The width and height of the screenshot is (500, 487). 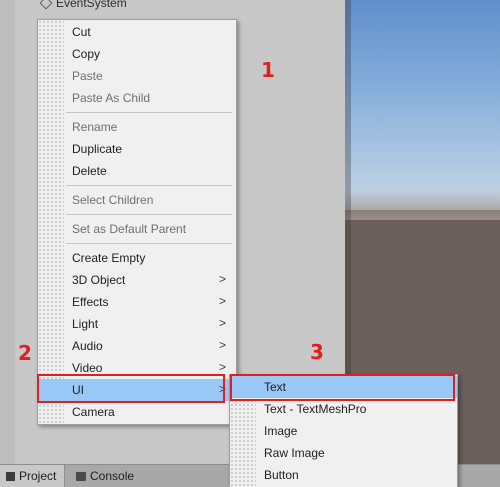 What do you see at coordinates (422, 105) in the screenshot?
I see `scene-sky` at bounding box center [422, 105].